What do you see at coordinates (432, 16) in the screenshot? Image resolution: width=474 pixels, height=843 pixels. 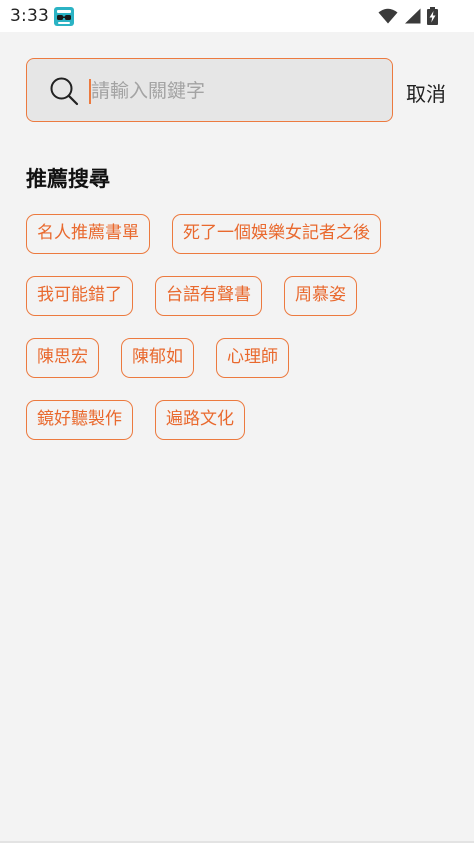 I see `battery-charging-icon` at bounding box center [432, 16].